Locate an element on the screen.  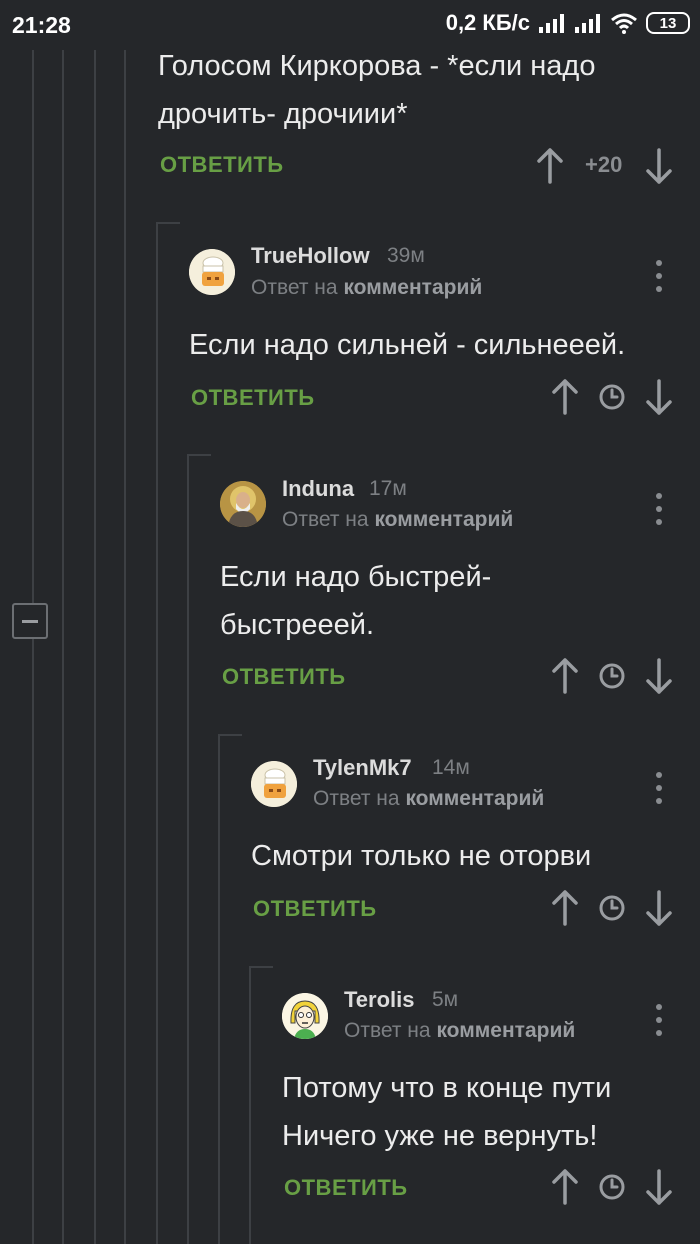
collapse-thread-button is located at coordinates (30, 621).